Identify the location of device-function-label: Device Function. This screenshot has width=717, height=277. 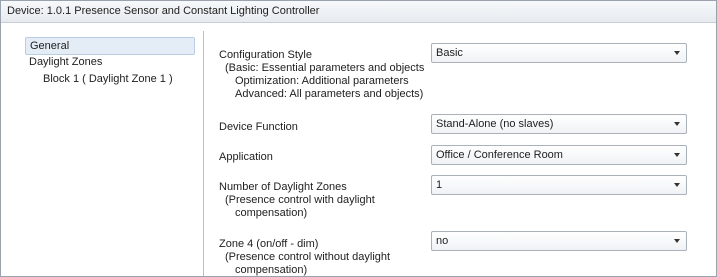
(258, 127).